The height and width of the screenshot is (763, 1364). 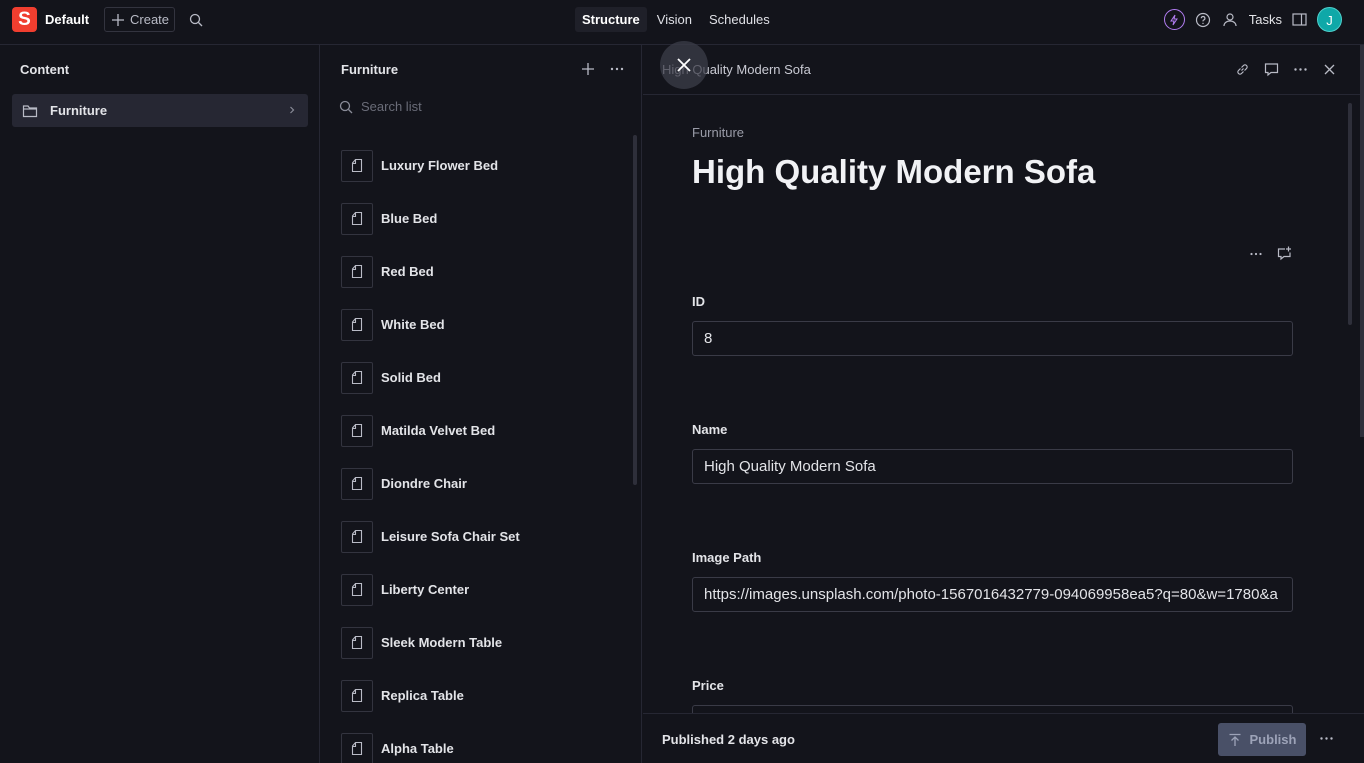 I want to click on document-title: High Quality Modern Sofa, so click(x=894, y=171).